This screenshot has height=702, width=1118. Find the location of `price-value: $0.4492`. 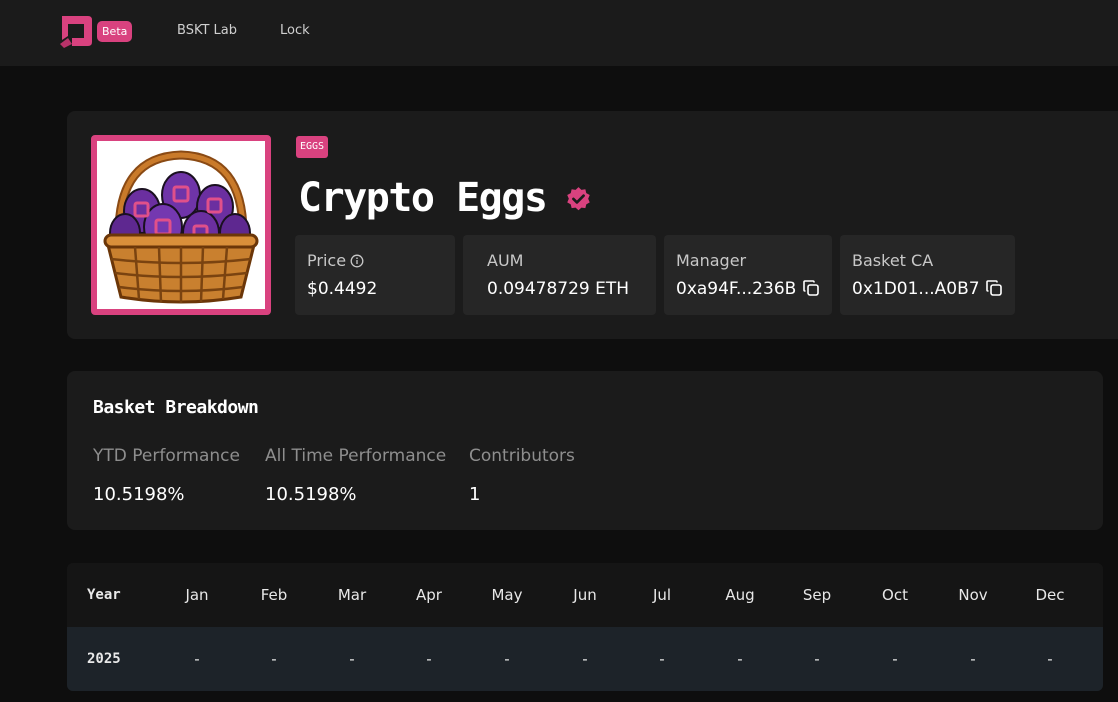

price-value: $0.4492 is located at coordinates (342, 289).